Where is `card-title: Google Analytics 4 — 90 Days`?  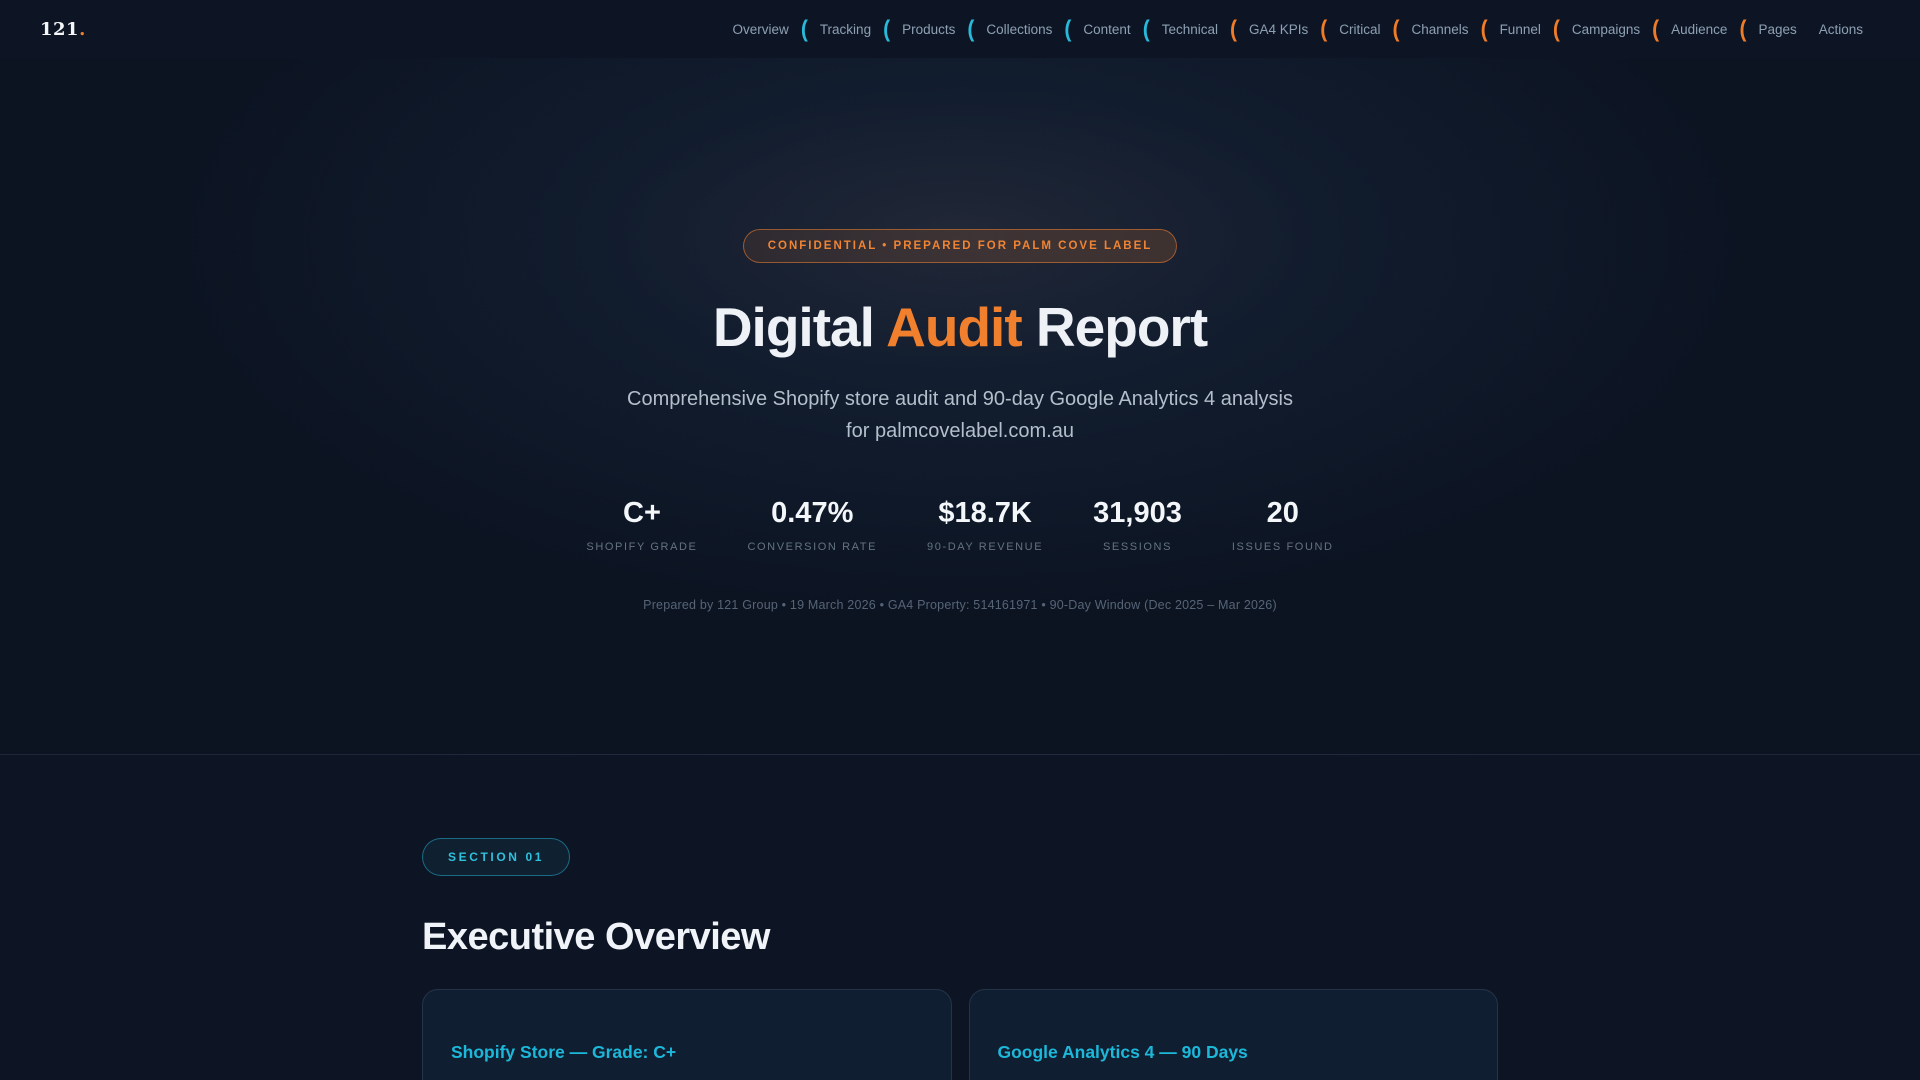
card-title: Google Analytics 4 — 90 Days is located at coordinates (1122, 1052).